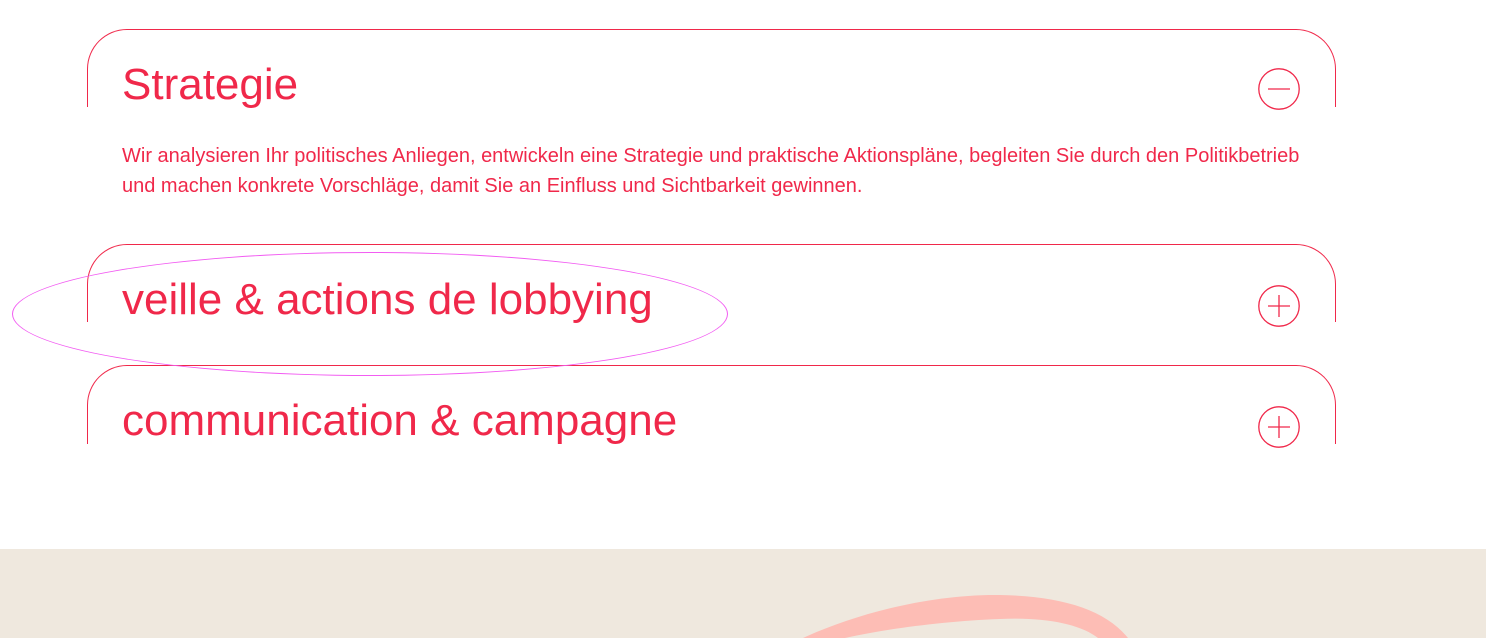  Describe the element at coordinates (711, 406) in the screenshot. I see `accordion-item-communication: communication & campagne` at that location.